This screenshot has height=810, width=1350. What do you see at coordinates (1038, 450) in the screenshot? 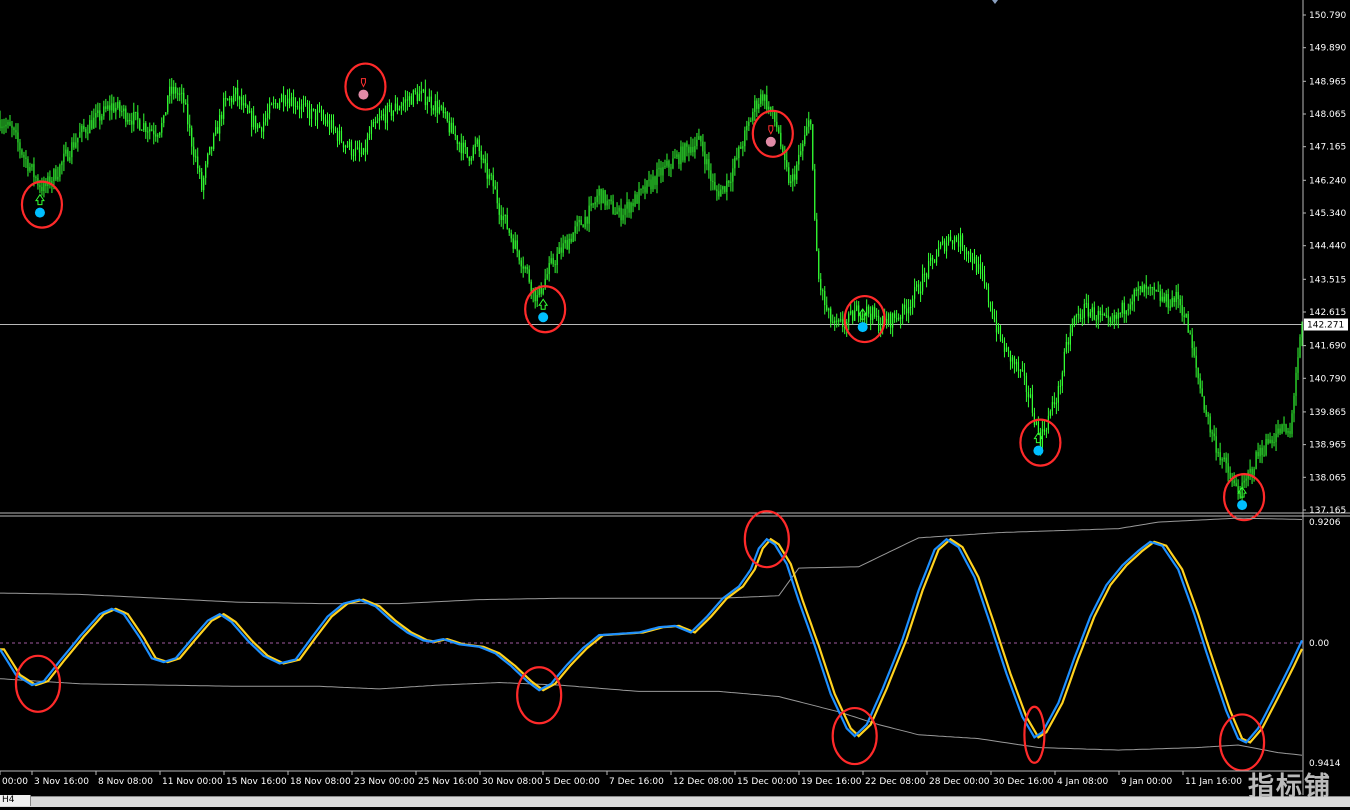
I see `buy-signal-dot` at bounding box center [1038, 450].